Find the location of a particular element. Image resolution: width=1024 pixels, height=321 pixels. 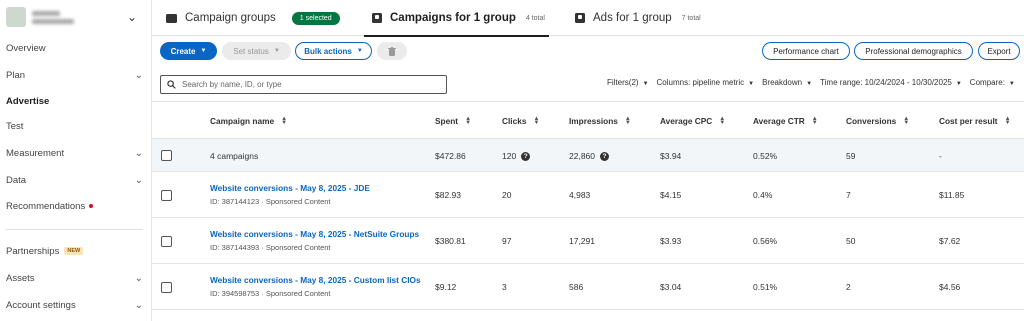

cell-cost-per-result: $4.56 is located at coordinates (950, 287).